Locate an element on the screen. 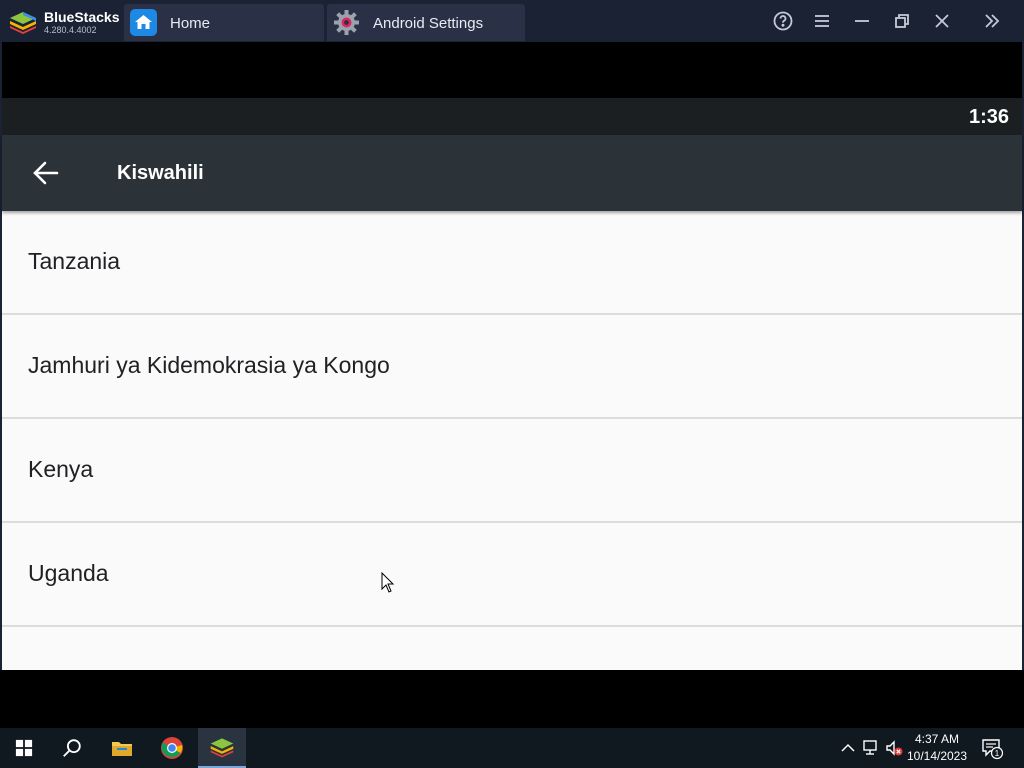 This screenshot has height=768, width=1024. help-button is located at coordinates (783, 21).